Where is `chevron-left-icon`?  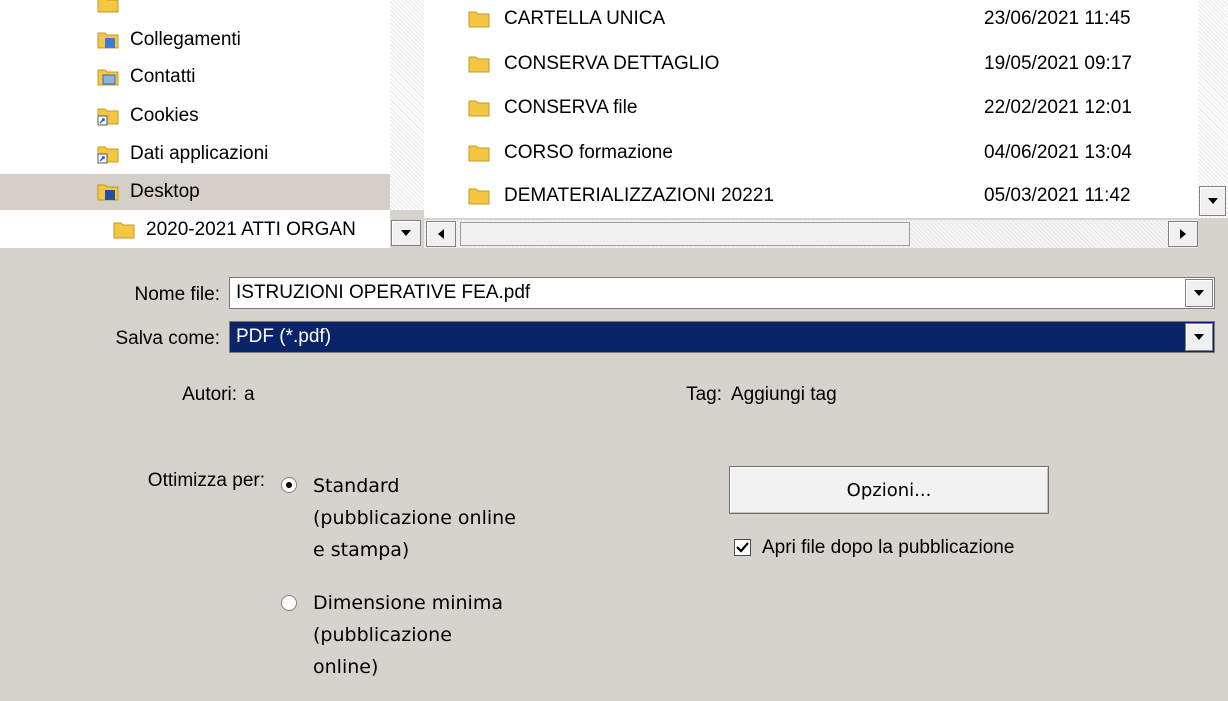 chevron-left-icon is located at coordinates (441, 234).